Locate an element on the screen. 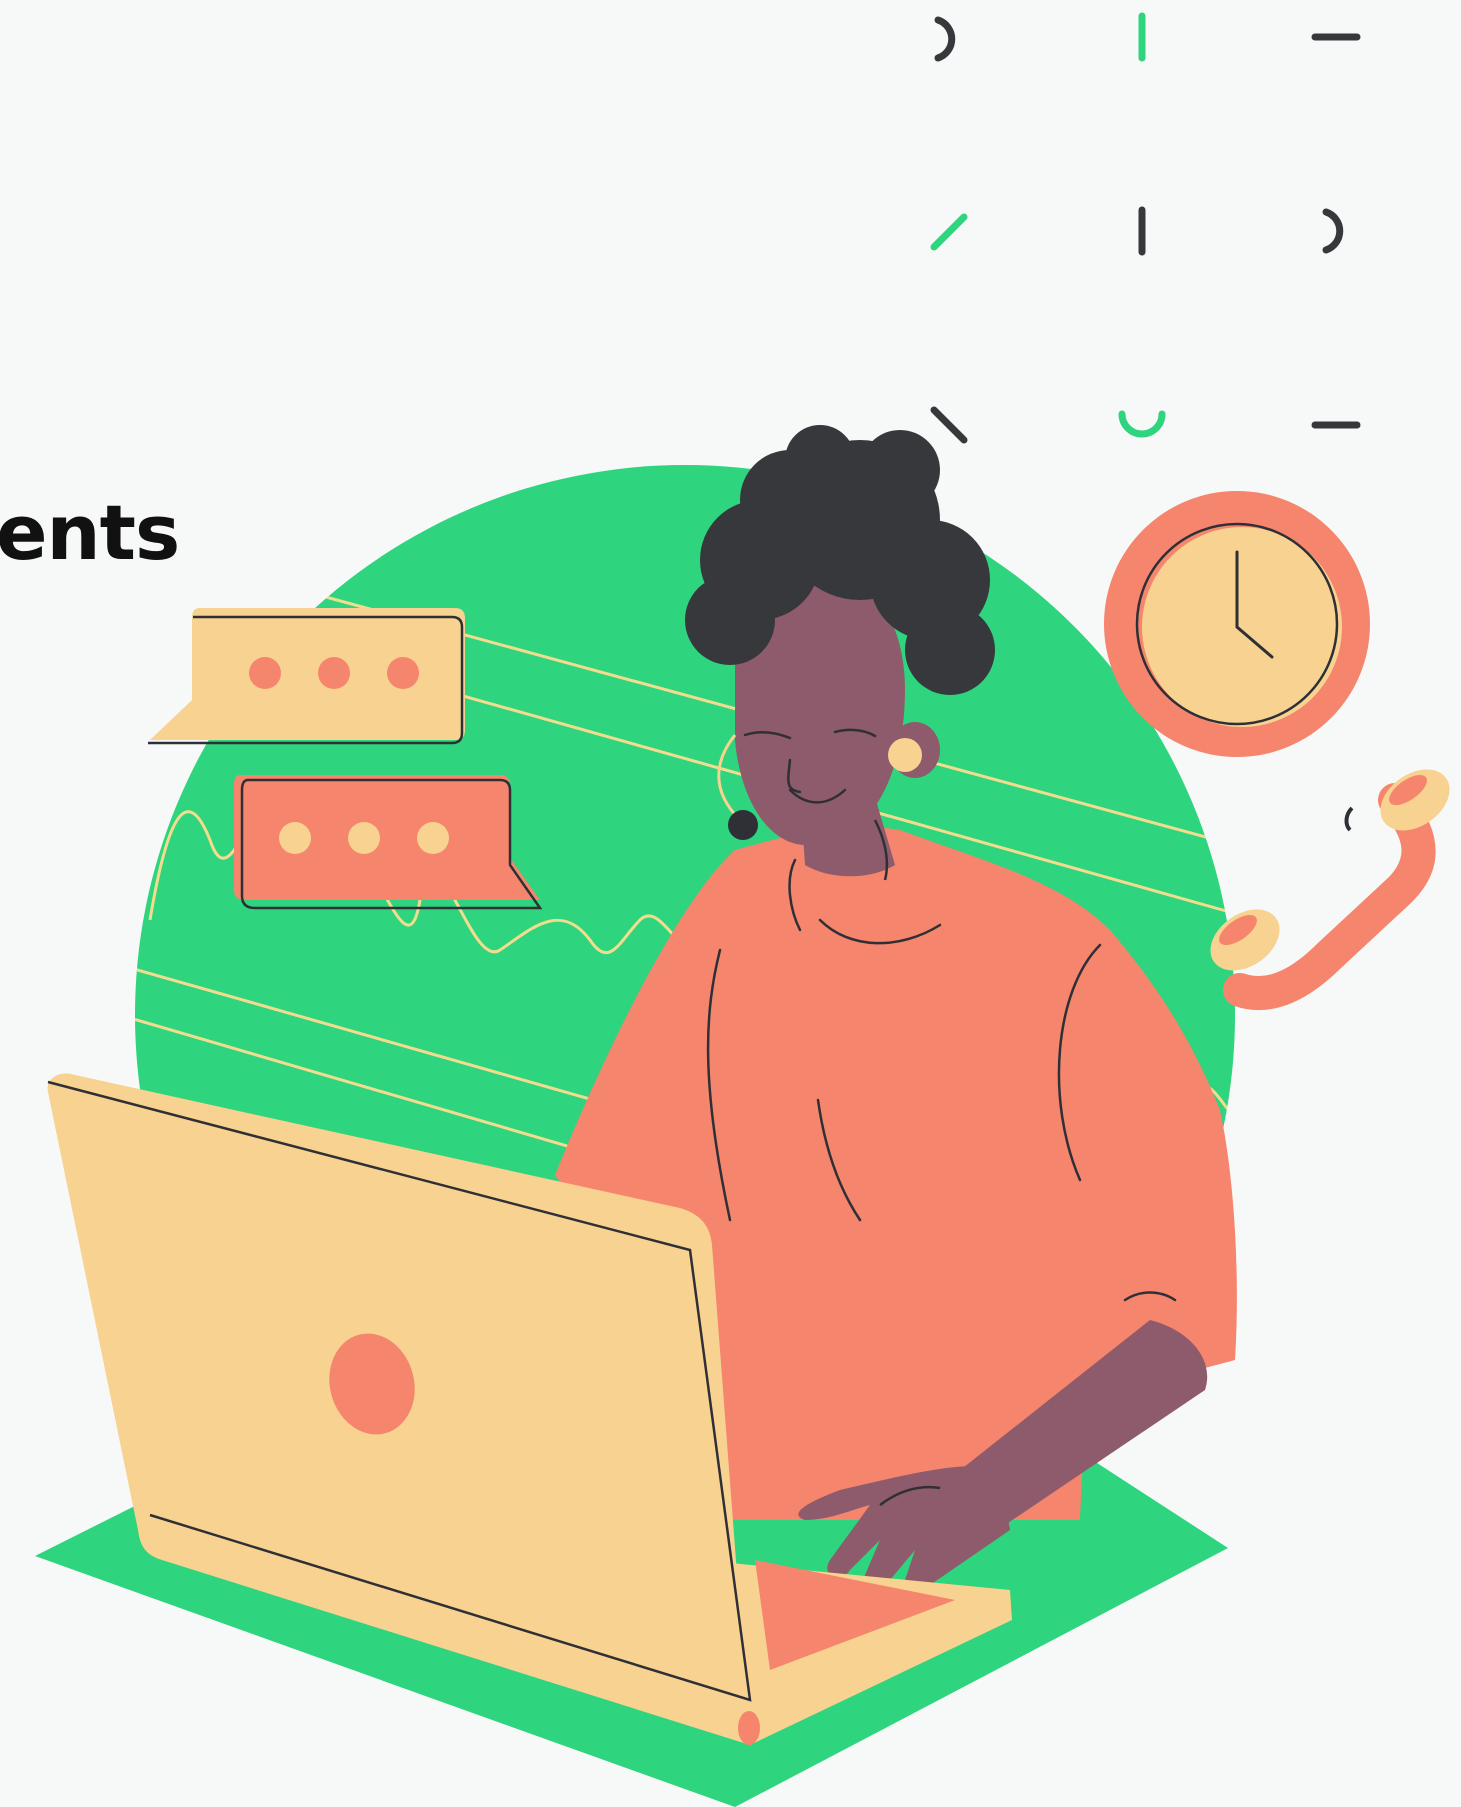 The image size is (1461, 1807). decorative-dashes is located at coordinates (1145, 228).